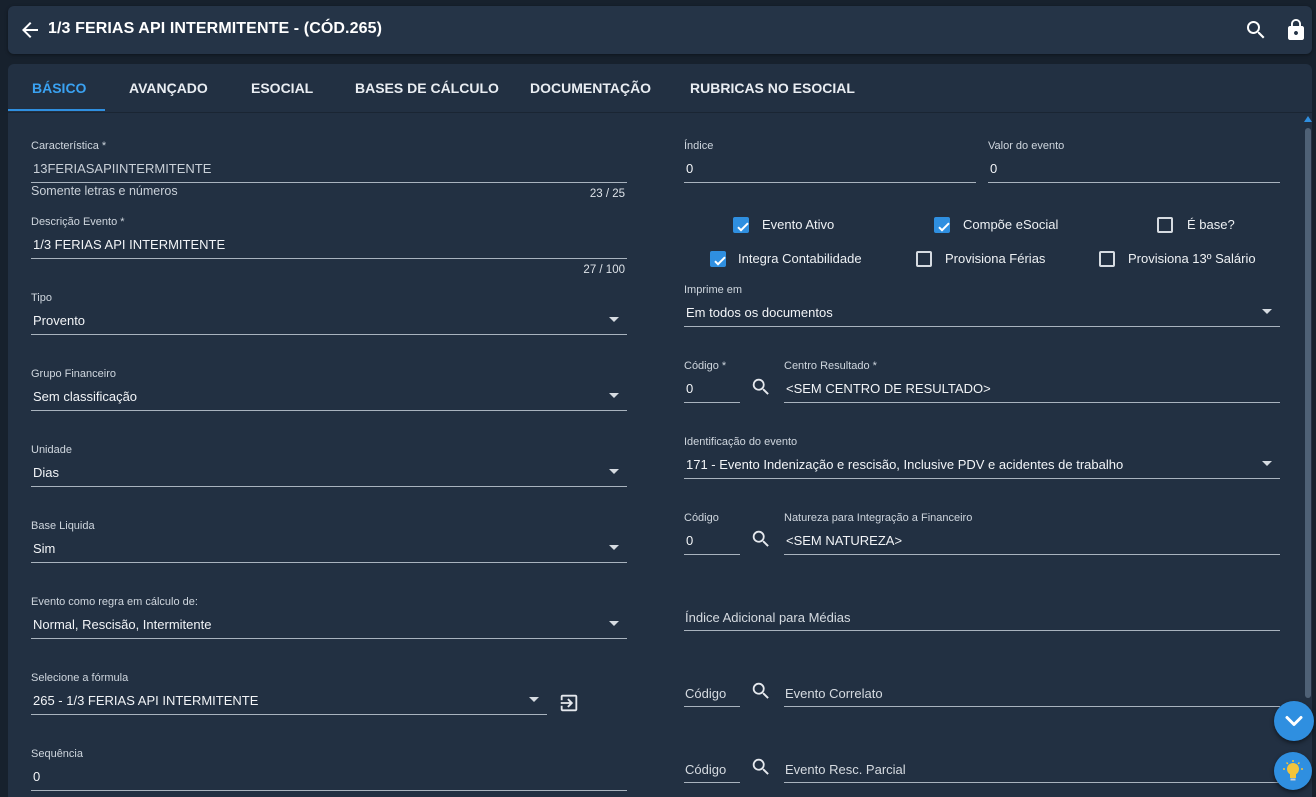 Image resolution: width=1316 pixels, height=797 pixels. Describe the element at coordinates (982, 478) in the screenshot. I see `identificacao-underline` at that location.